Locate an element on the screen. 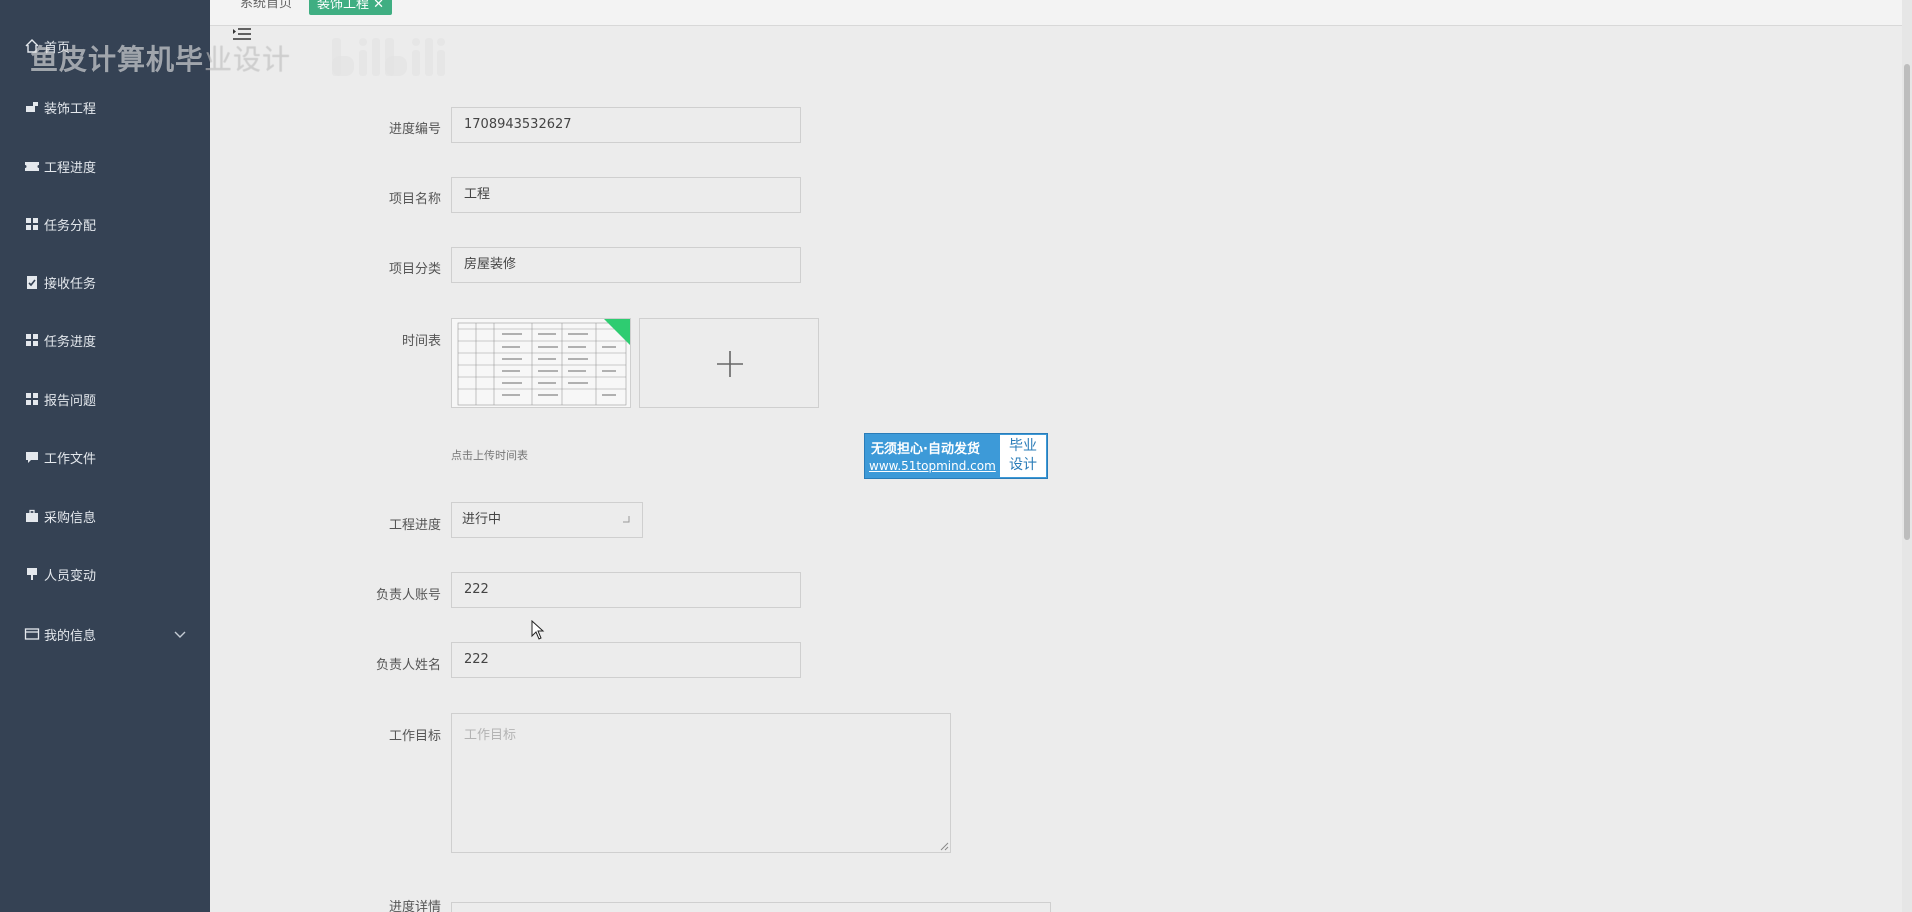  schedule-upload-button is located at coordinates (729, 363).